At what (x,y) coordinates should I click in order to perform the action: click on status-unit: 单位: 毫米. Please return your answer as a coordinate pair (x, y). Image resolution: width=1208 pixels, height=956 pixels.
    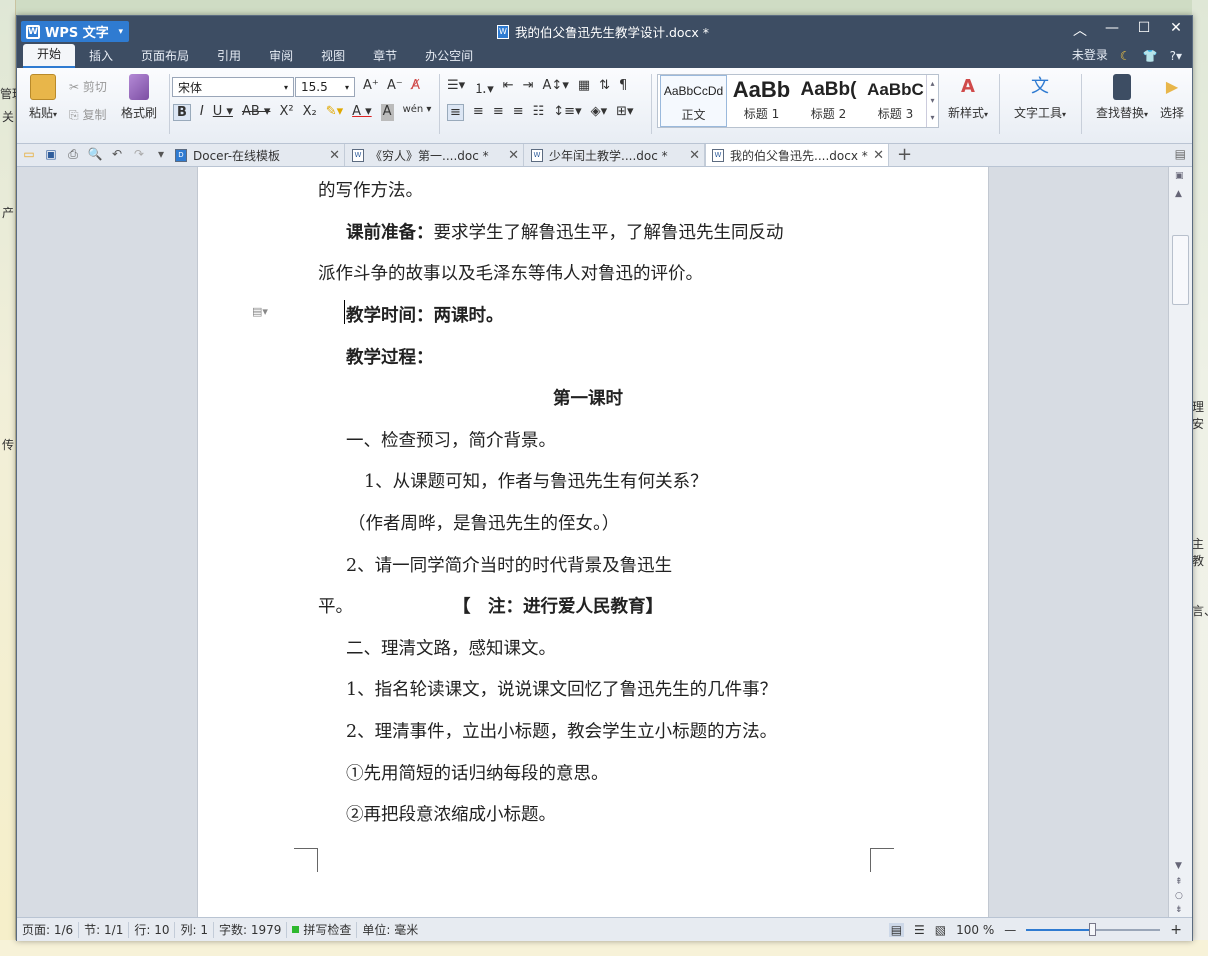
    Looking at the image, I should click on (390, 930).